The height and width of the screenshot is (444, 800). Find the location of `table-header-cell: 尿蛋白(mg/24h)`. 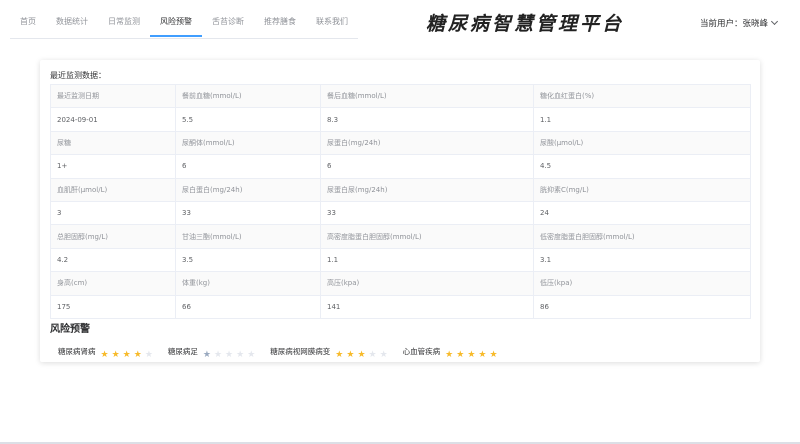

table-header-cell: 尿蛋白(mg/24h) is located at coordinates (427, 143).